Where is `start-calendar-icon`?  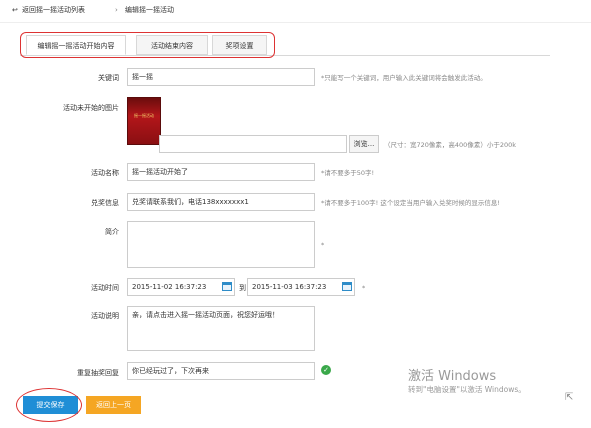 start-calendar-icon is located at coordinates (227, 286).